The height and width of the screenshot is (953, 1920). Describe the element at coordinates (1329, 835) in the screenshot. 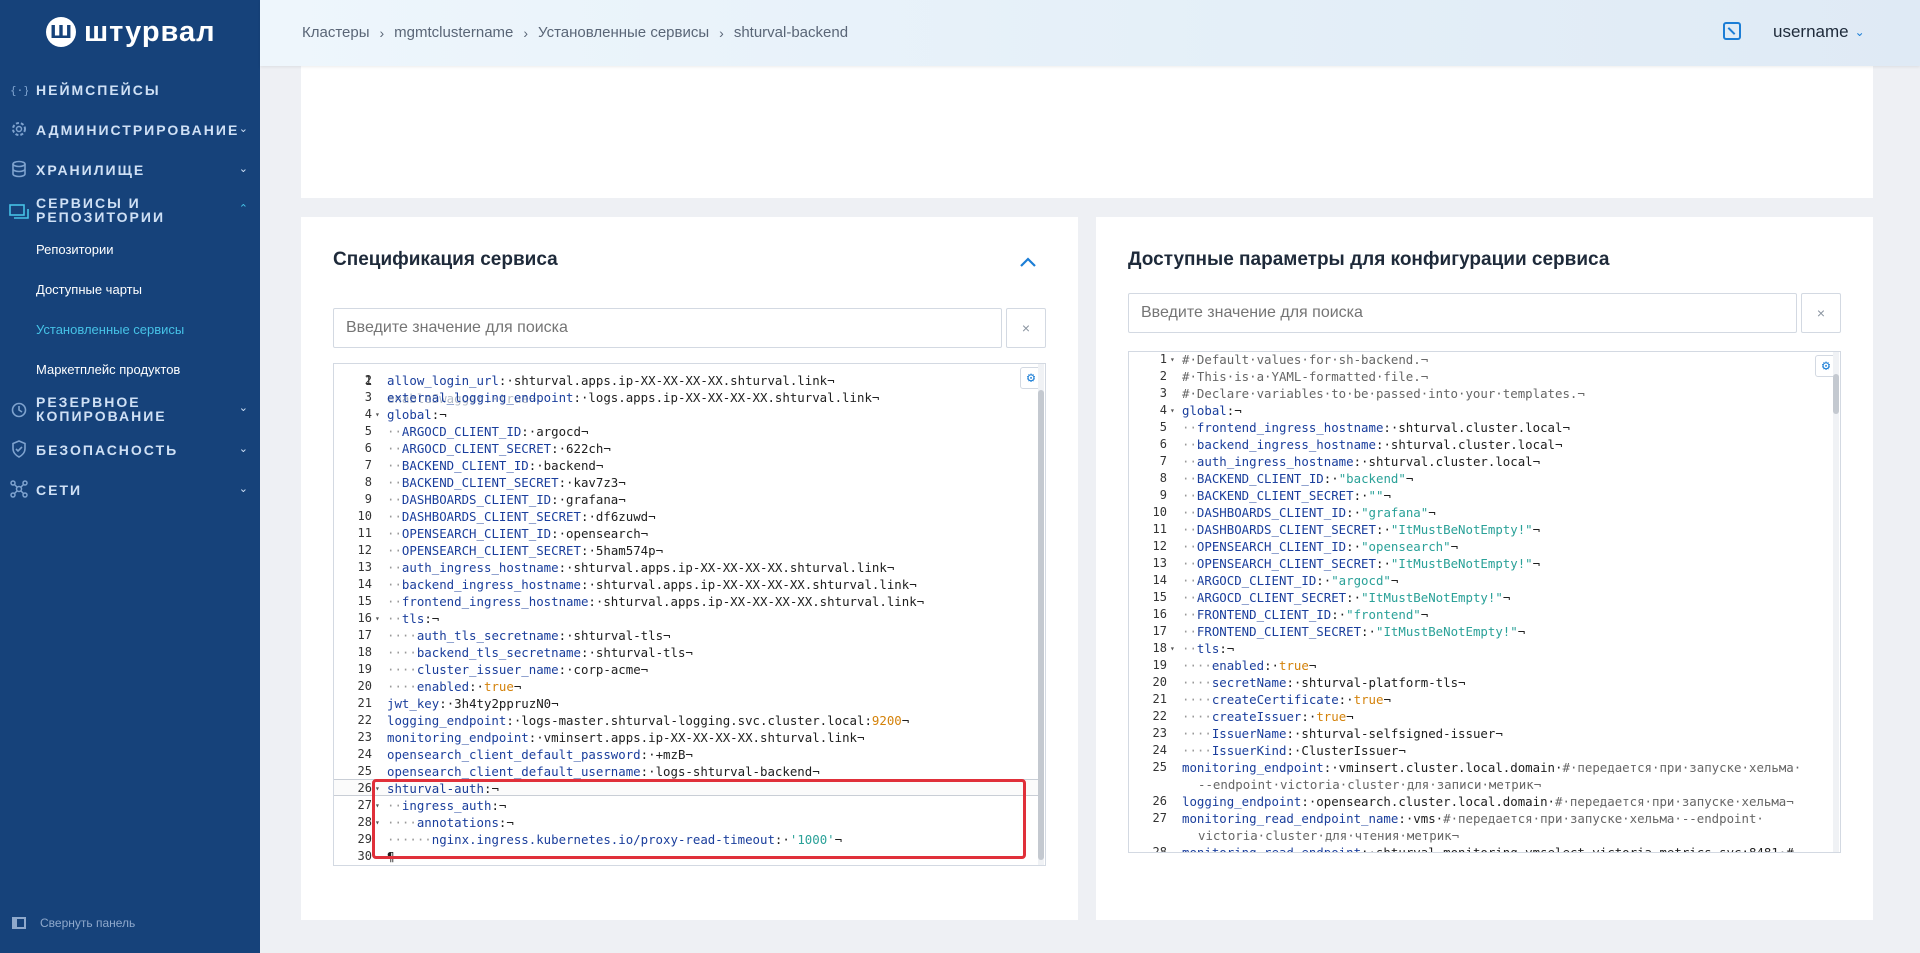

I see `yaml-comment: victoria·cluster·для·чтения·метрик¬` at that location.